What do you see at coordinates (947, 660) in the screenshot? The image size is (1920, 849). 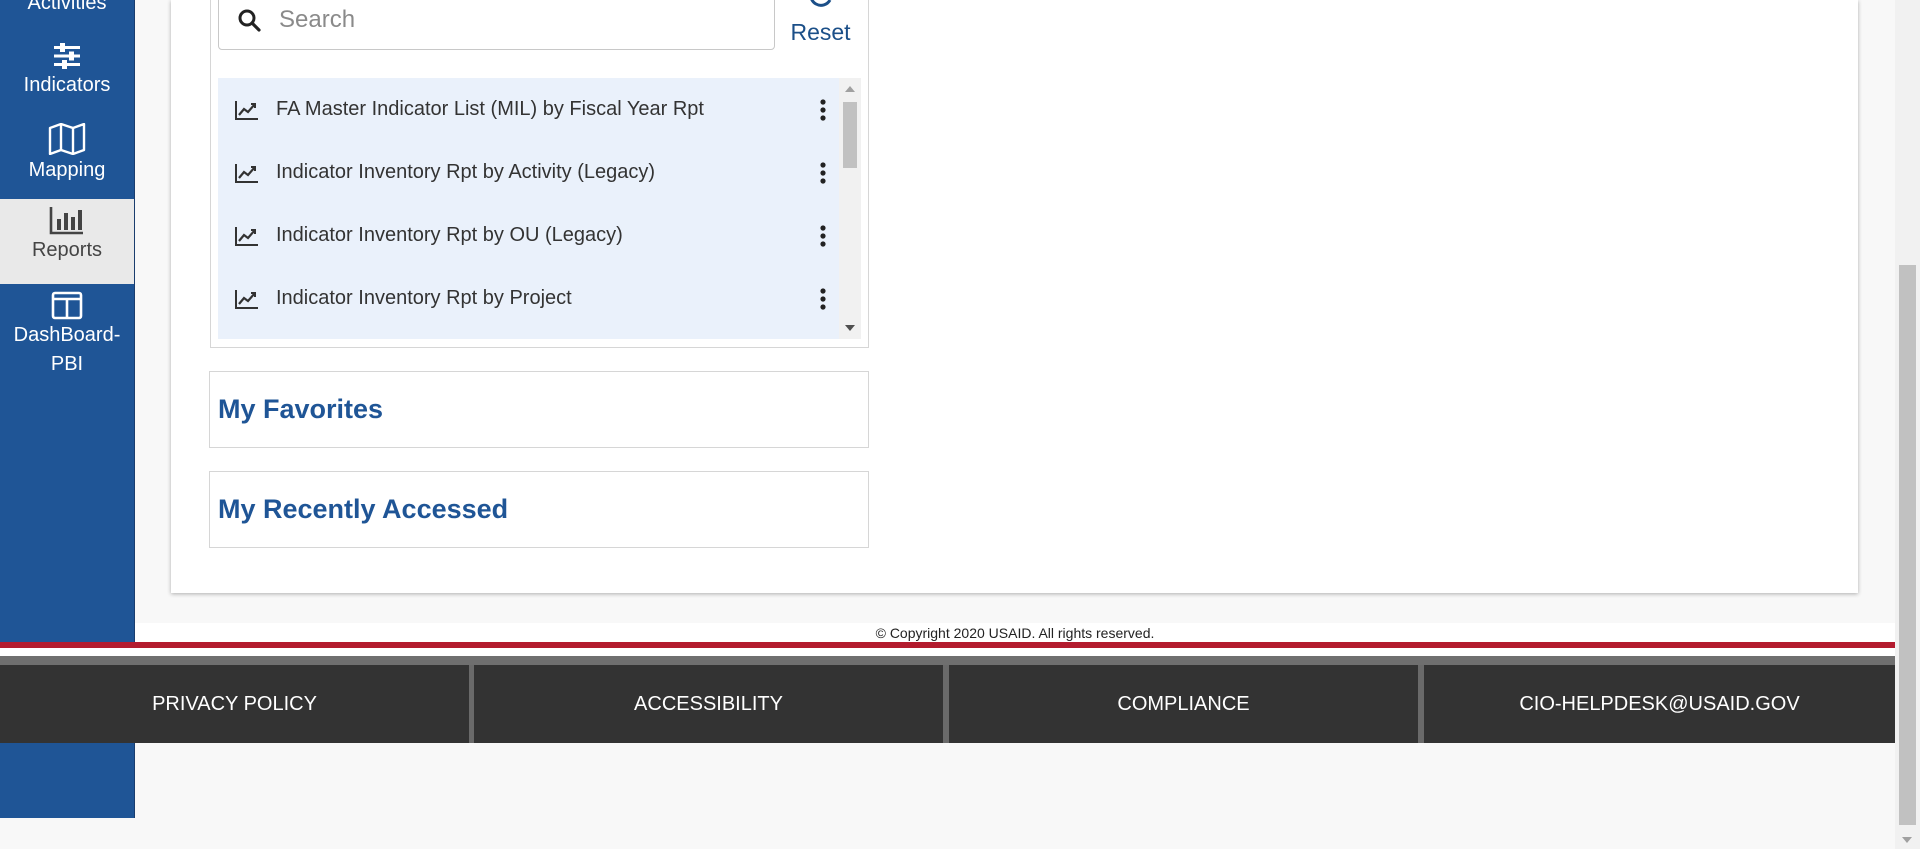 I see `footer-top-band` at bounding box center [947, 660].